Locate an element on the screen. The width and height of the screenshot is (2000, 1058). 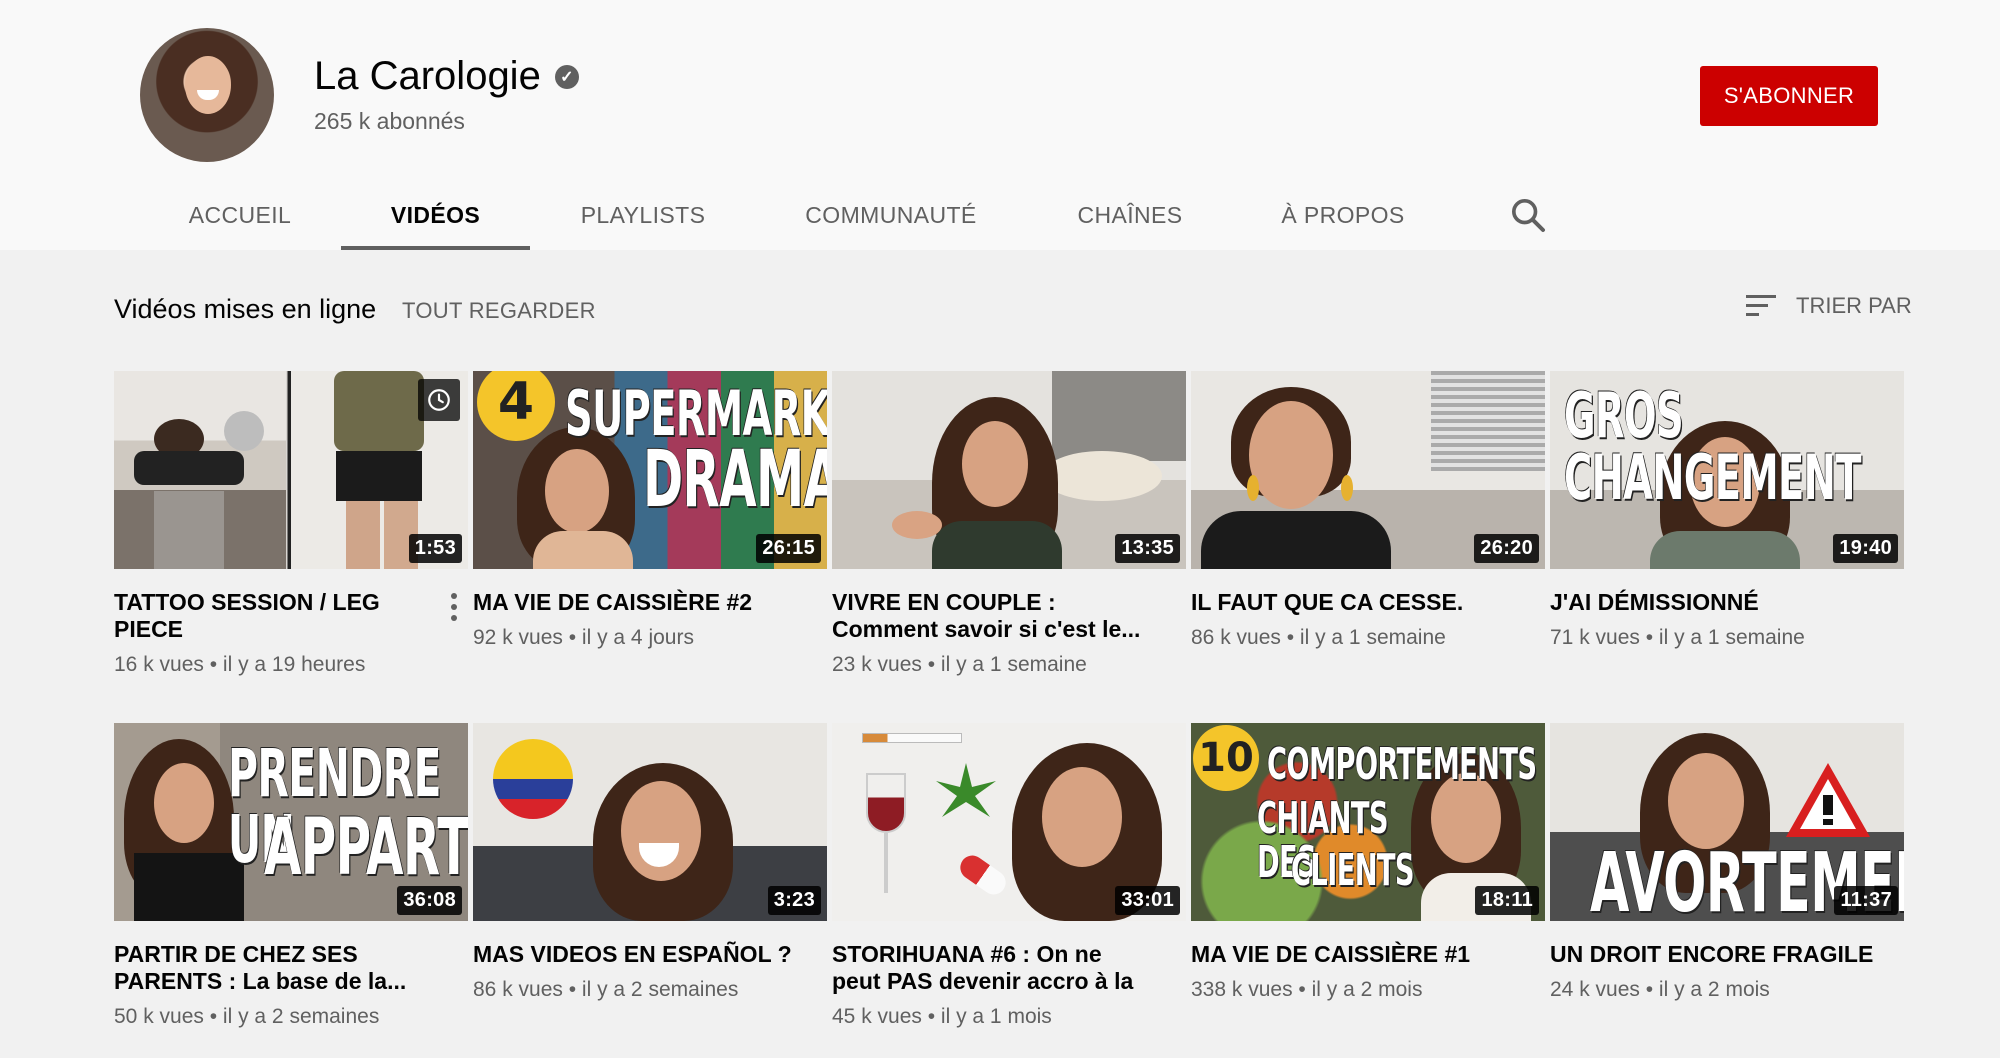
verified-check-icon: ✓ is located at coordinates (566, 76).